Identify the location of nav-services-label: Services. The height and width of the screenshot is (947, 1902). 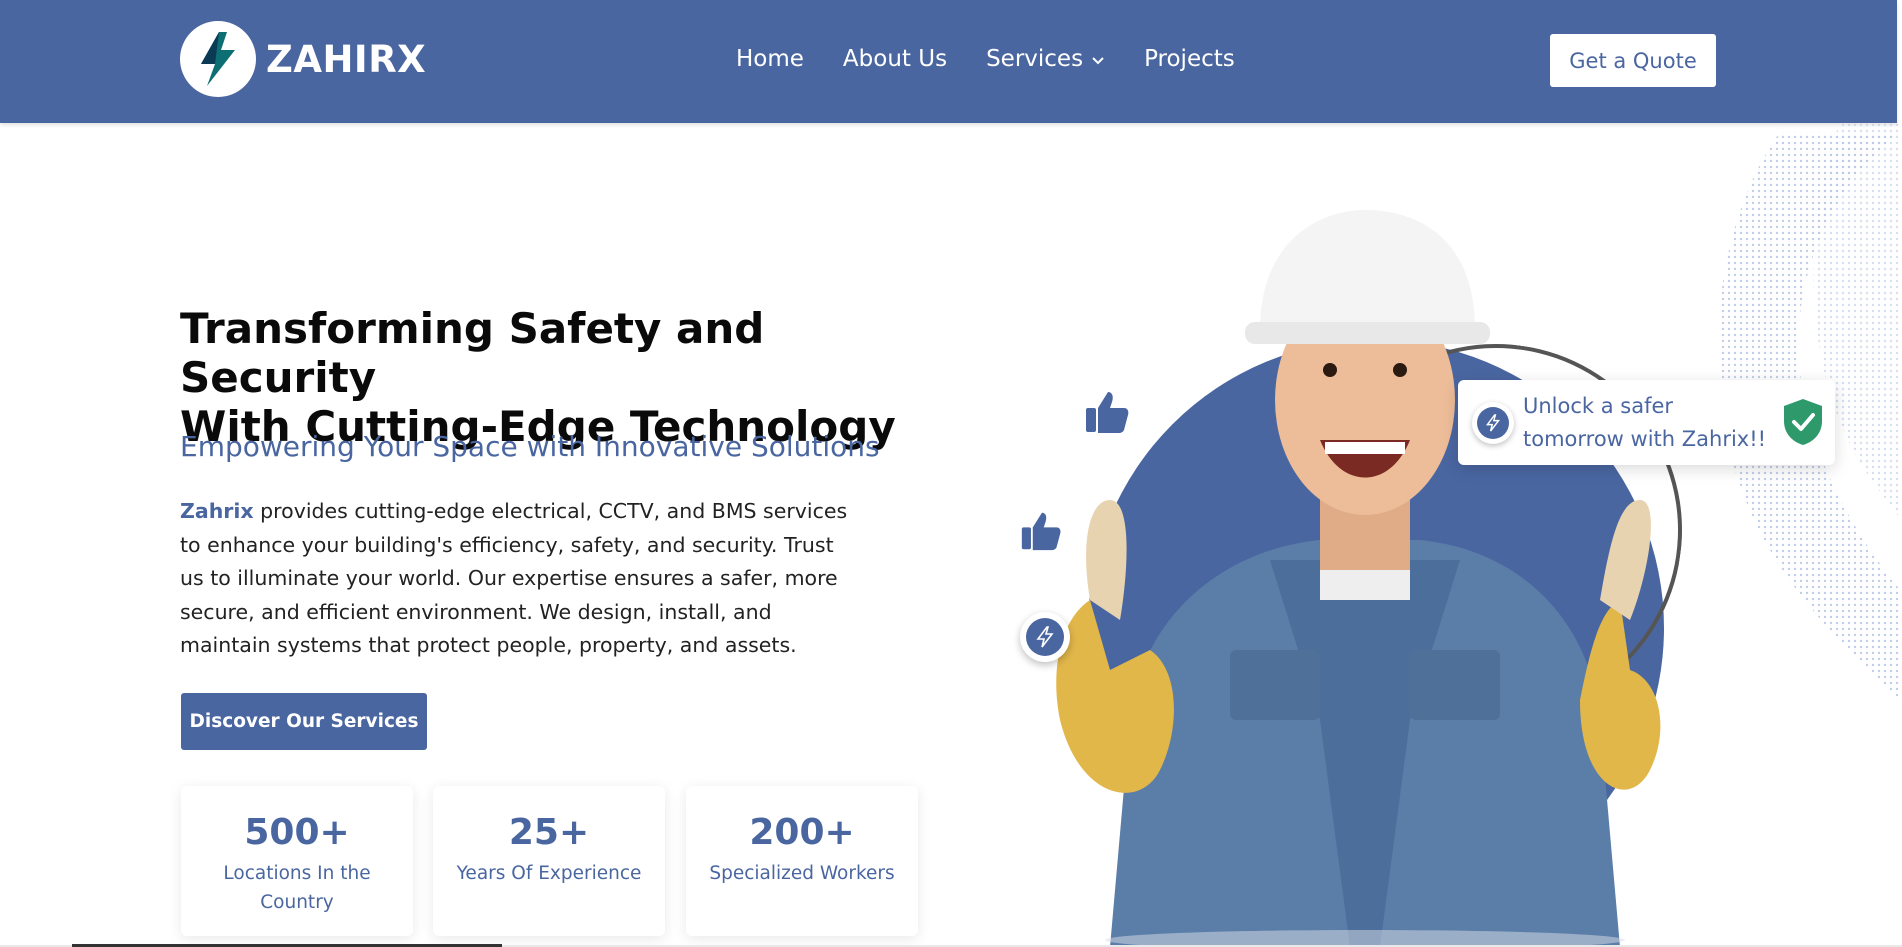
(1035, 59).